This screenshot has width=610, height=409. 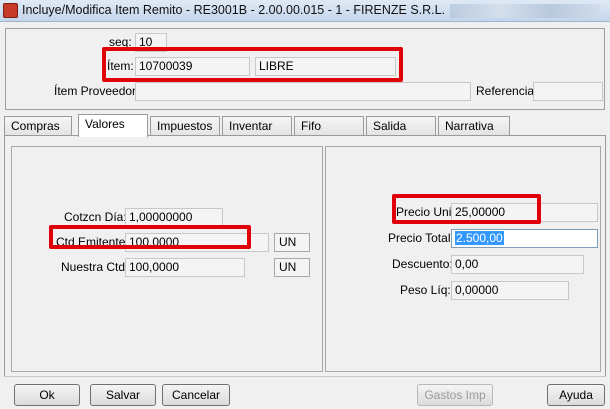 I want to click on tab-fifo: Fifo, so click(x=329, y=126).